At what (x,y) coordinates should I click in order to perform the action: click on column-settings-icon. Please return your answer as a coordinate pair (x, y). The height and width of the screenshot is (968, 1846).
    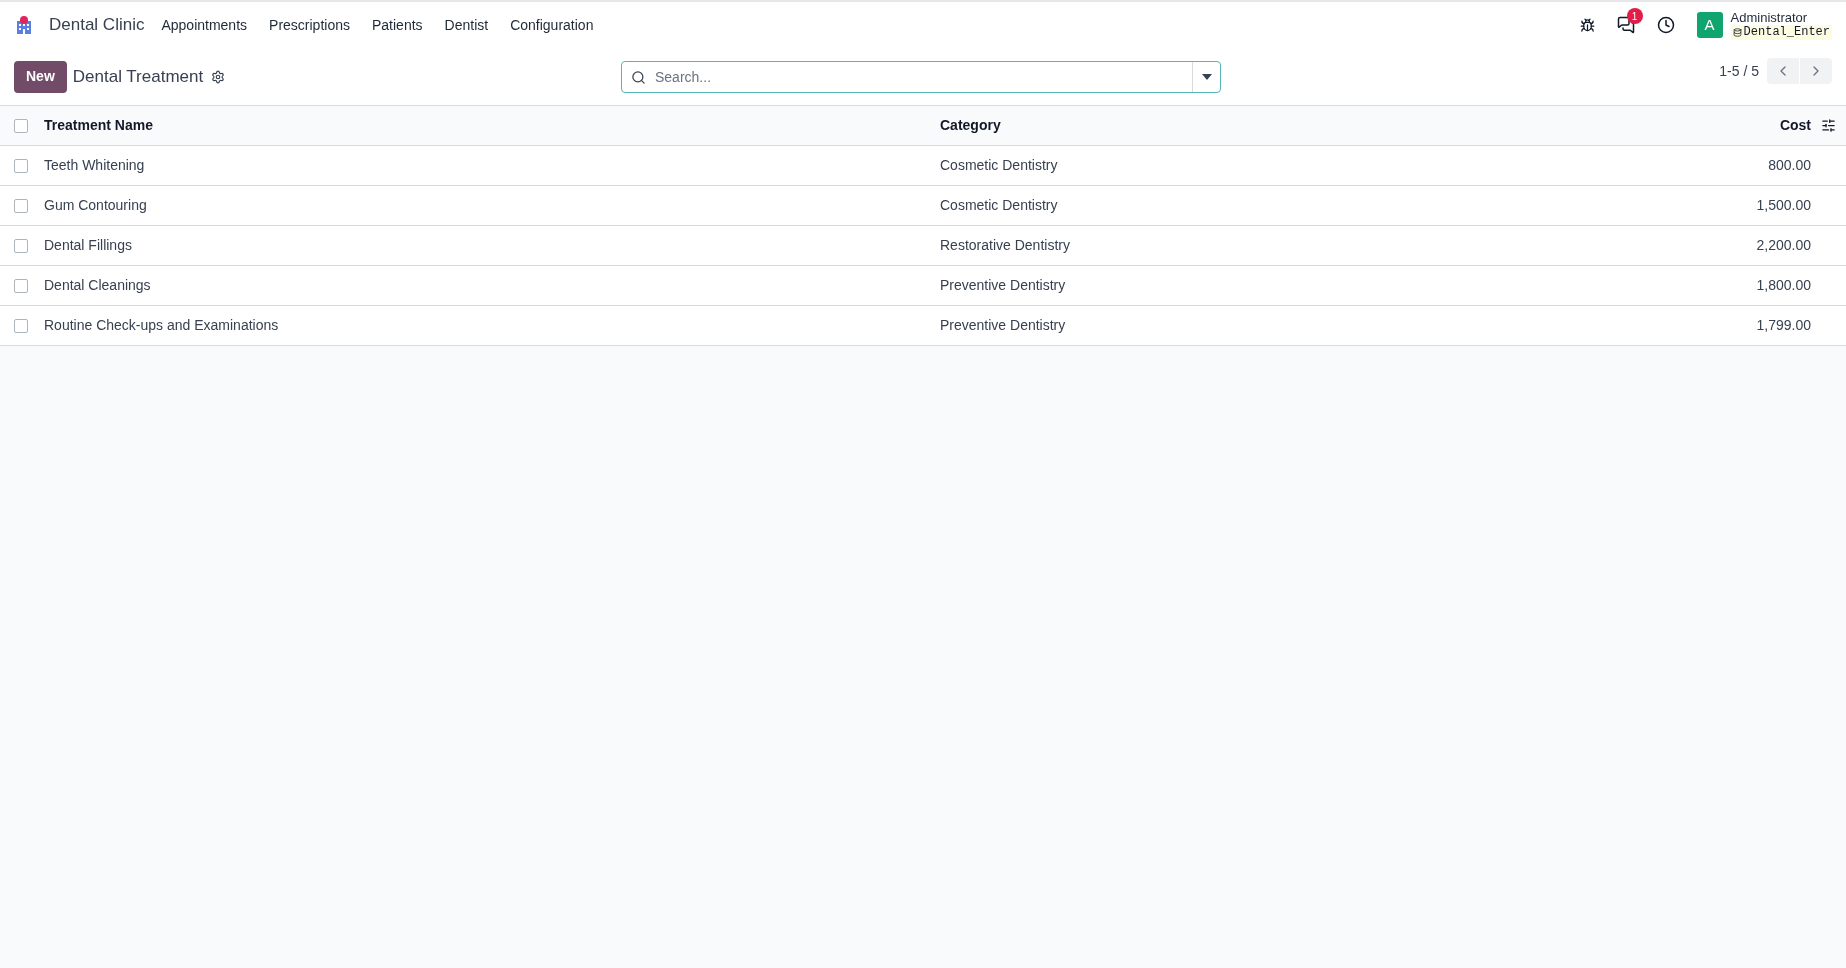
    Looking at the image, I should click on (1828, 125).